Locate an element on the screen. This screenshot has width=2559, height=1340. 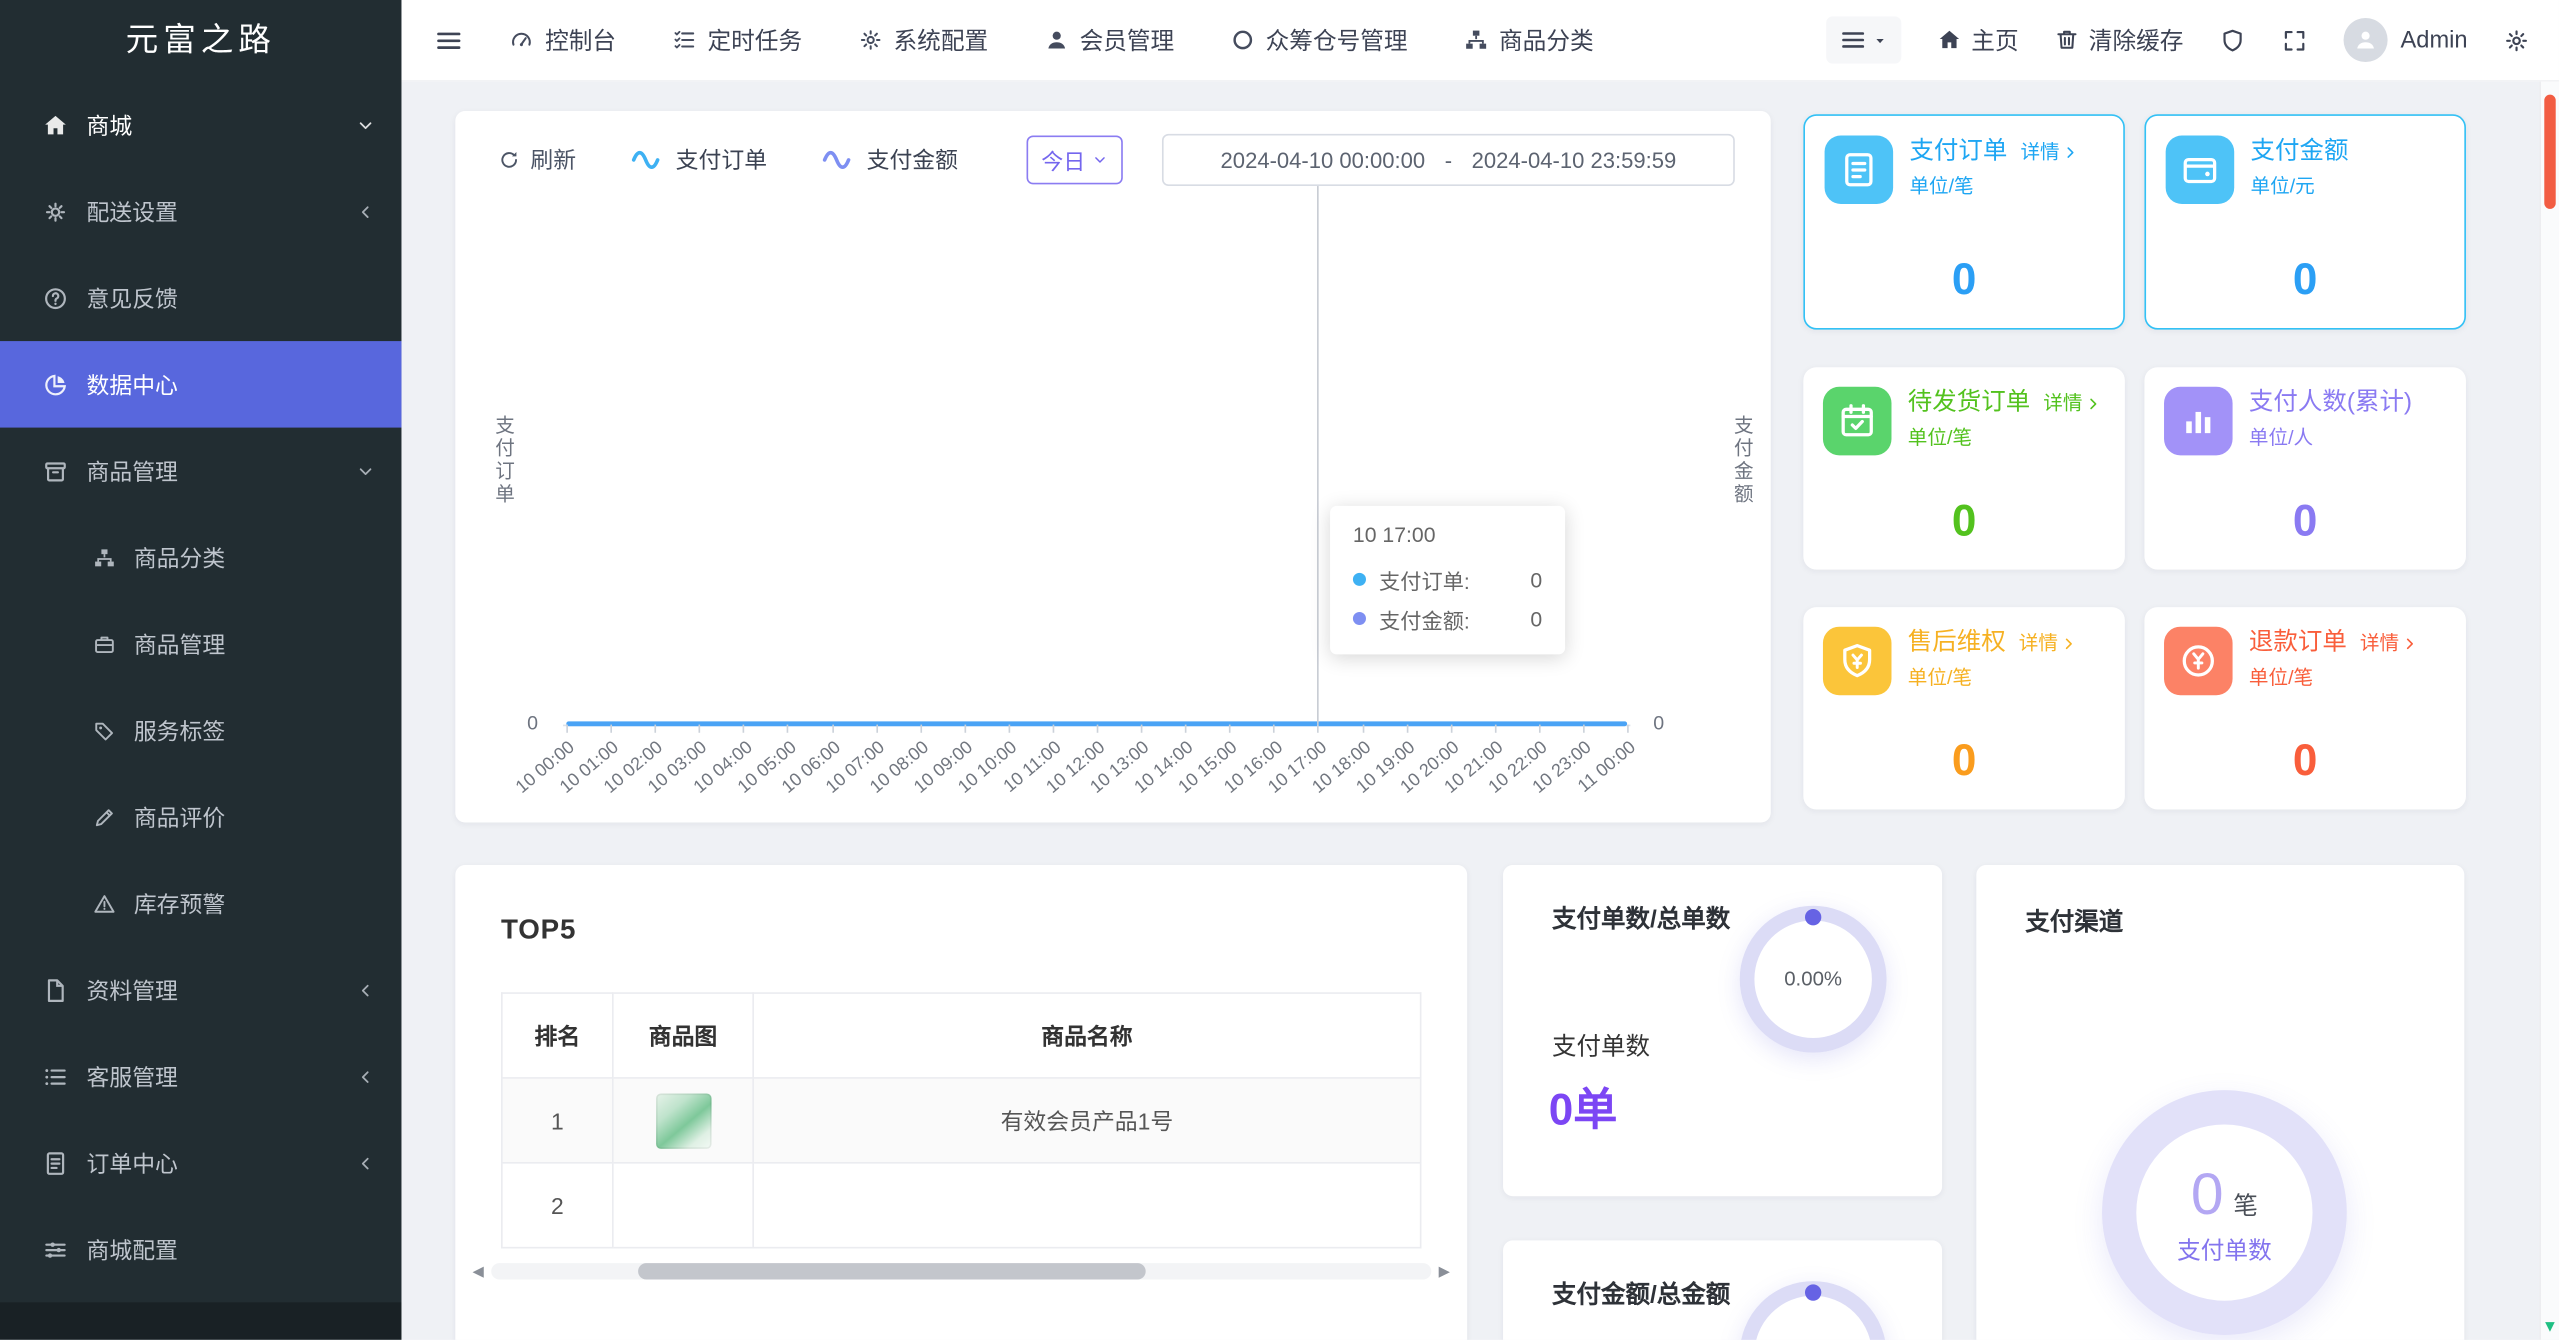
horizontal-scrollbar: ◀ ▶ is located at coordinates (961, 1272).